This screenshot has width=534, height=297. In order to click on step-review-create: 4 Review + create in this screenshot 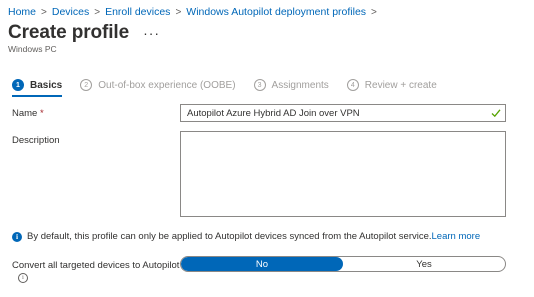, I will do `click(391, 85)`.